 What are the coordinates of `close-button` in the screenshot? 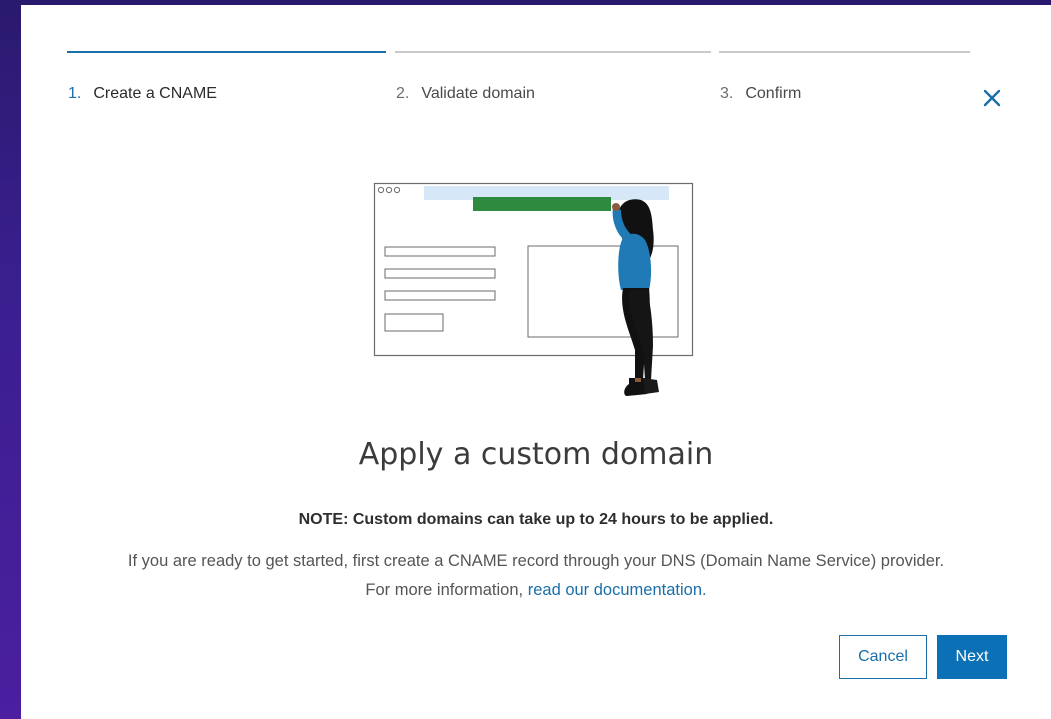 It's located at (992, 98).